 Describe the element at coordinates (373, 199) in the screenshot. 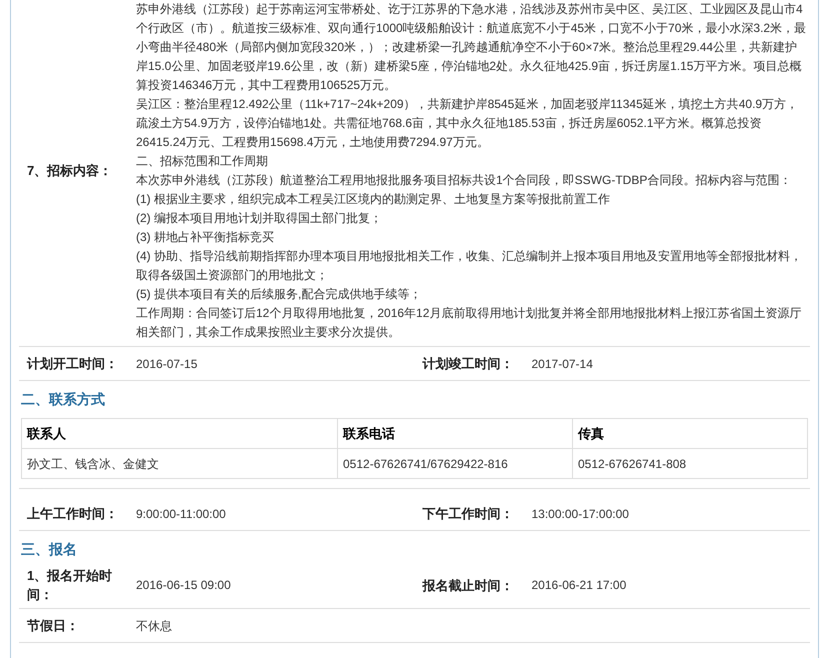

I see `content-paragraph: (1) 根据业主要求，组织完成本工程吴江区境内的勘测定界、土地复垦方案等报批前置工作` at that location.